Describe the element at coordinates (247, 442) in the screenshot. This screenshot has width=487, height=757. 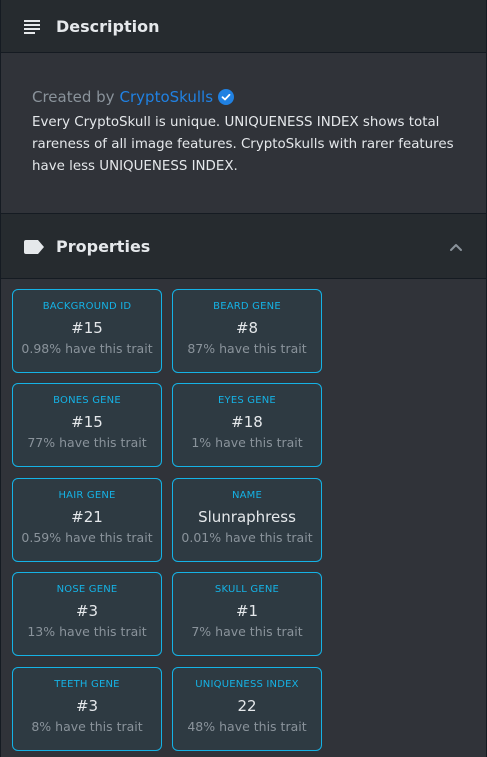
I see `trait-rarity: 1% have this trait` at that location.